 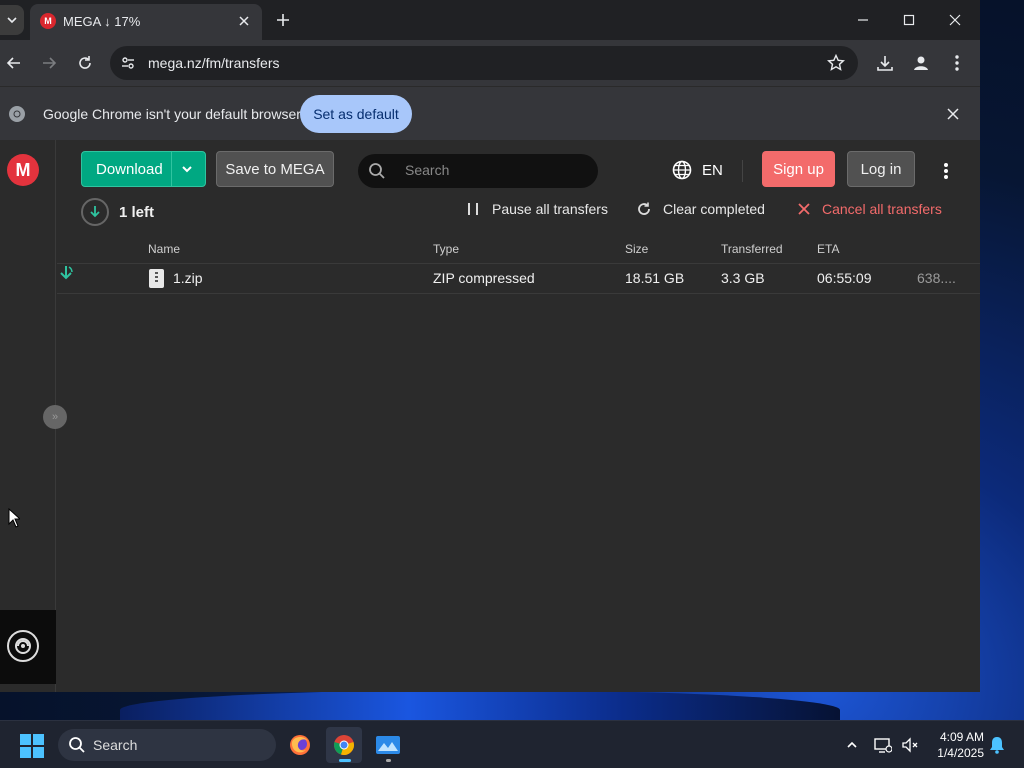 I want to click on chrome-taskbar-button, so click(x=344, y=745).